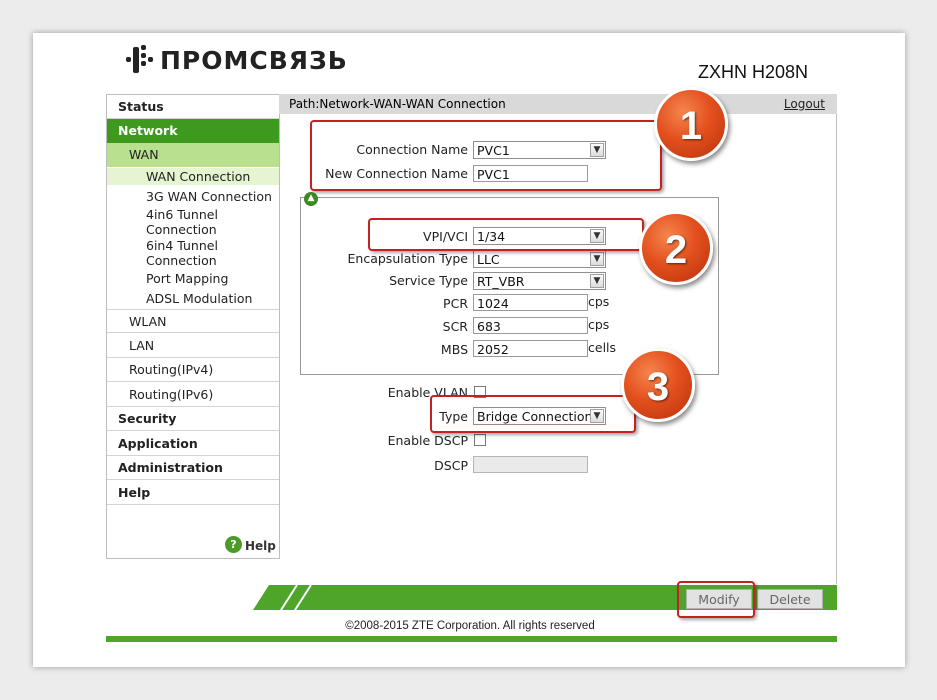  I want to click on step-badge-2: 2, so click(676, 248).